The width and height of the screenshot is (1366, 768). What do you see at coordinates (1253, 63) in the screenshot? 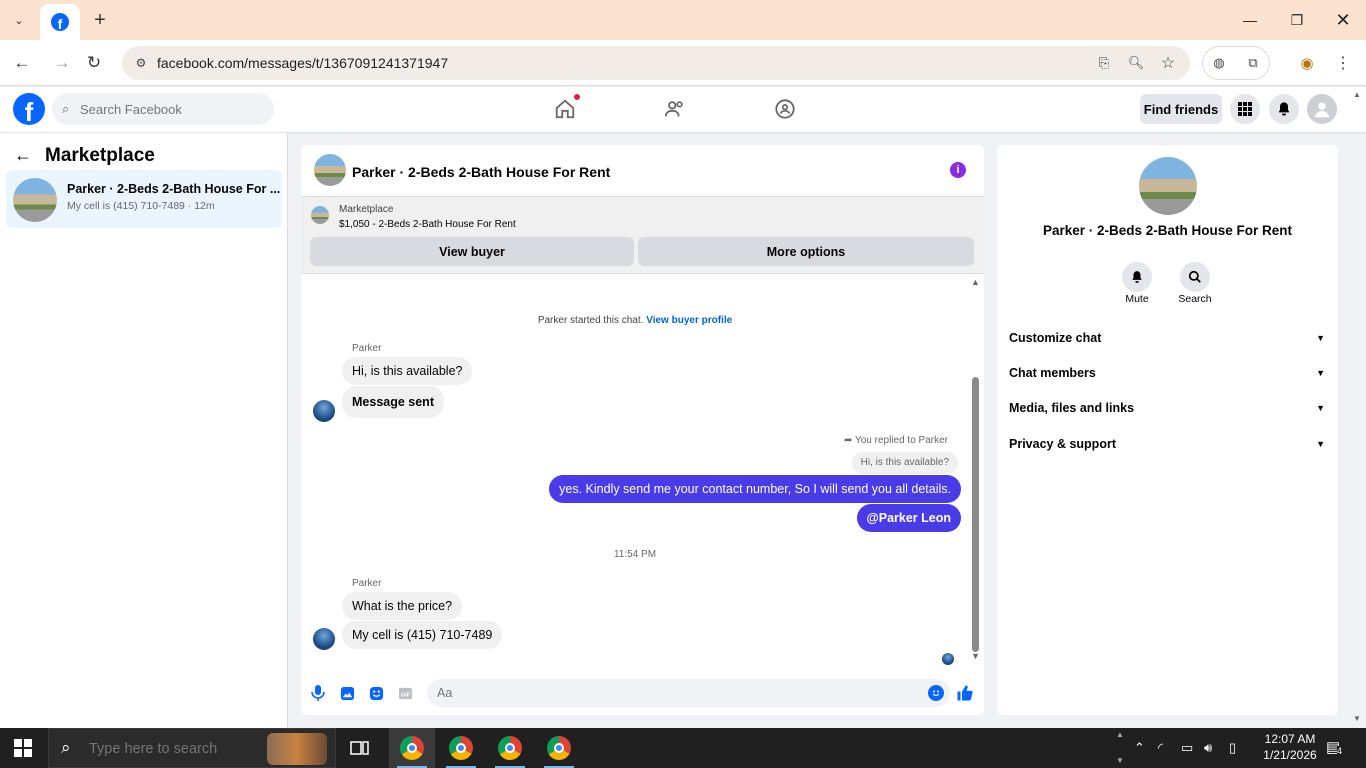
I see `extensions-puzzle-icon: ⧉` at bounding box center [1253, 63].